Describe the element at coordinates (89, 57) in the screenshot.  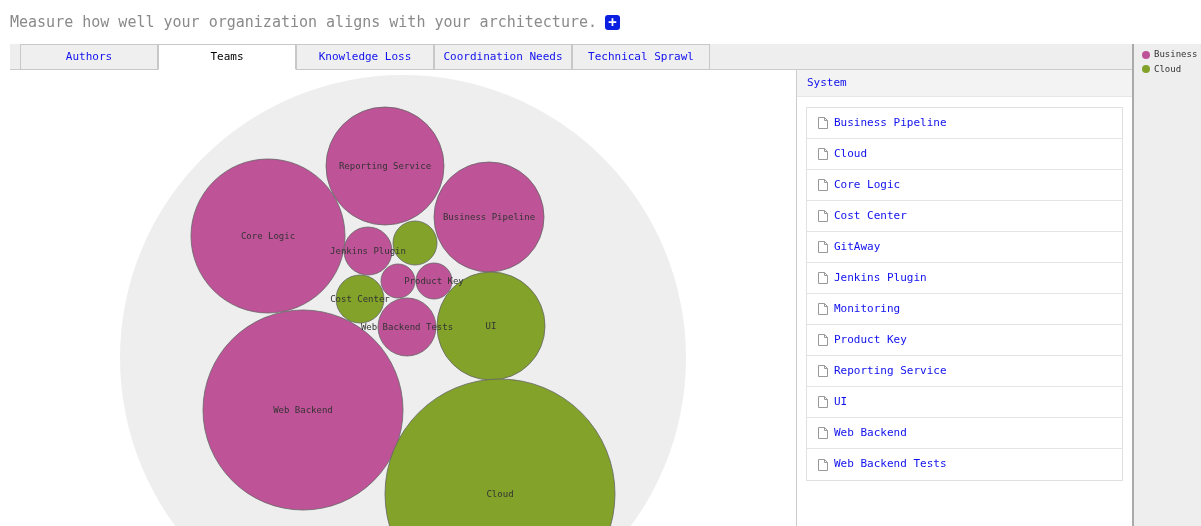
I see `tab: Authors` at that location.